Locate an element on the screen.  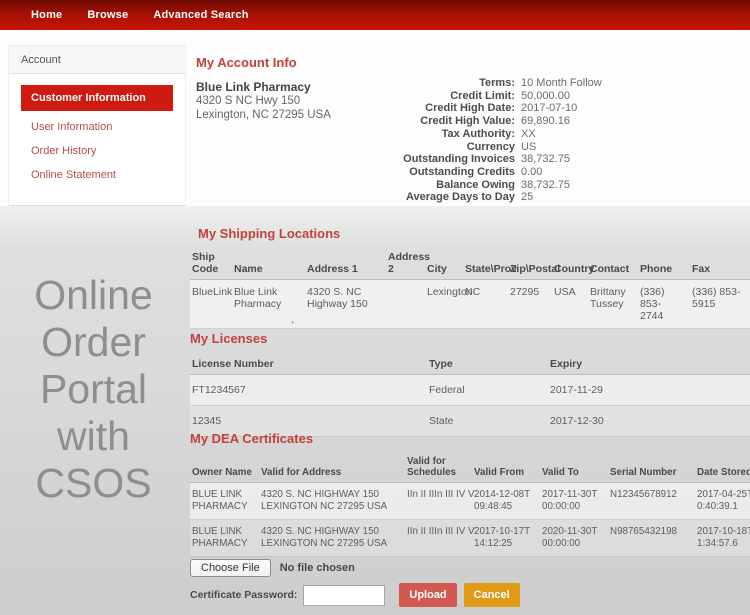
field-value: 50,000.00 is located at coordinates (545, 95).